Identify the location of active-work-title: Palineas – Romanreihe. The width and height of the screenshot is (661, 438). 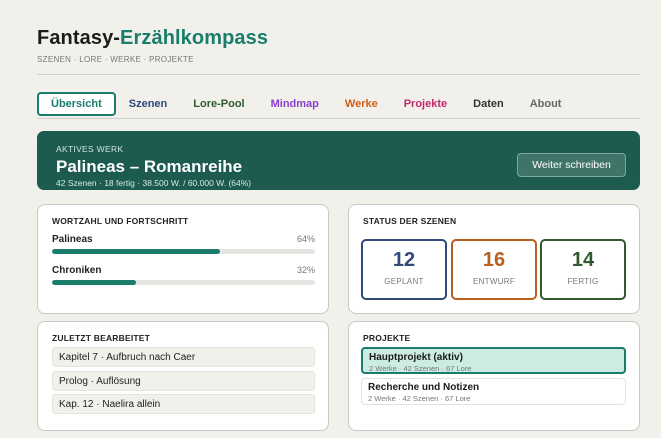
(149, 166).